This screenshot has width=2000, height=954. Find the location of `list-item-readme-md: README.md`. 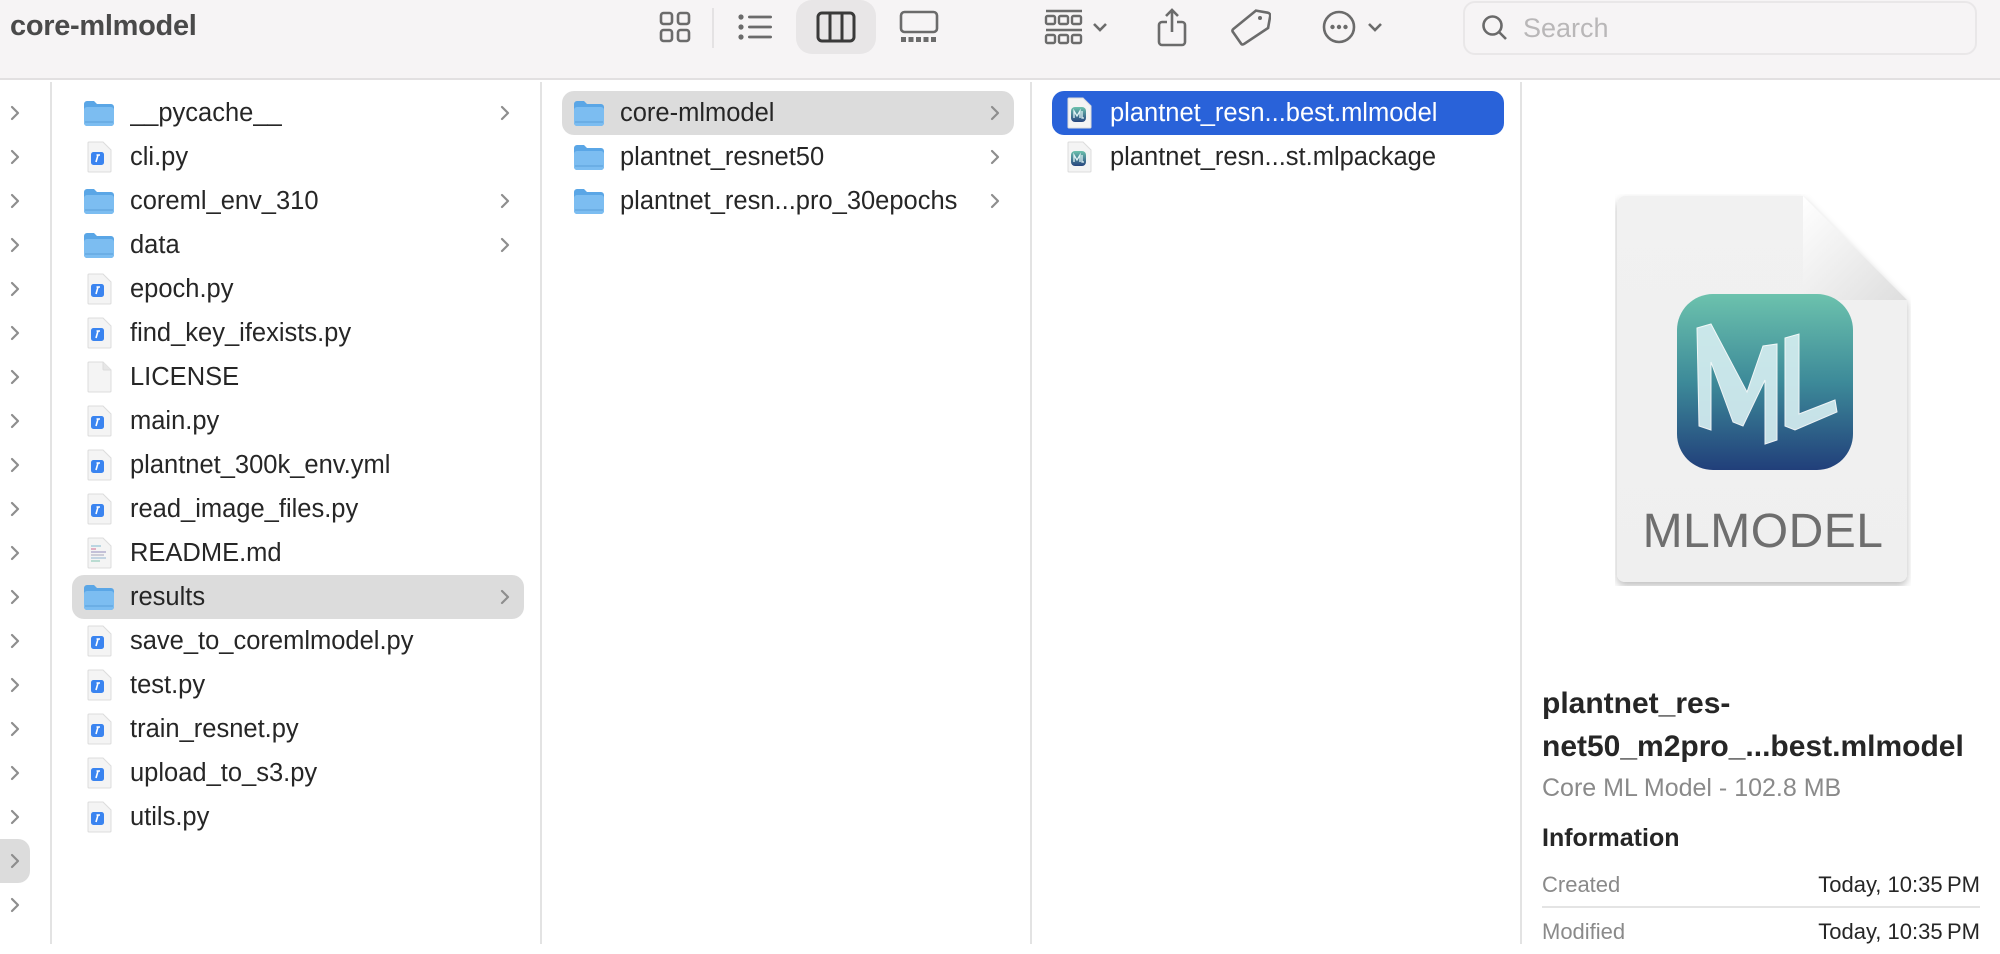

list-item-readme-md: README.md is located at coordinates (298, 553).